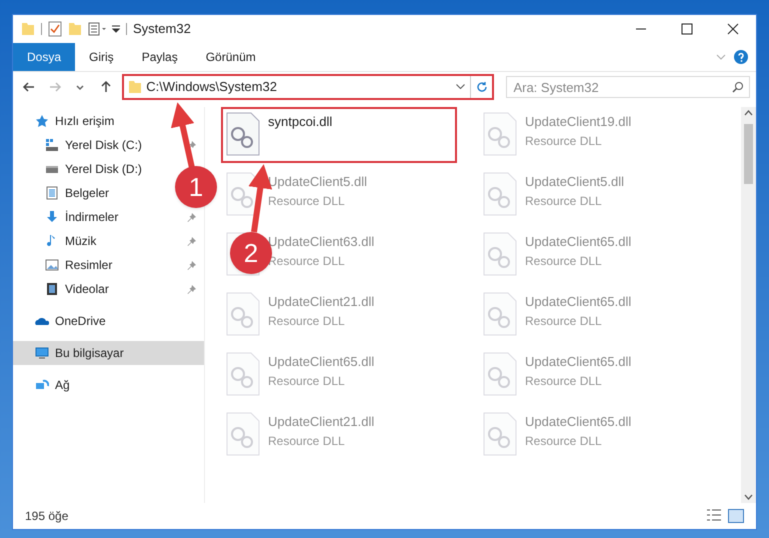  Describe the element at coordinates (29, 87) in the screenshot. I see `back-icon` at that location.